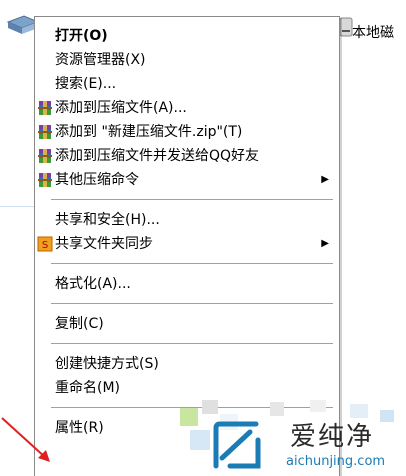  Describe the element at coordinates (25, 439) in the screenshot. I see `red-arrow-annotation` at that location.